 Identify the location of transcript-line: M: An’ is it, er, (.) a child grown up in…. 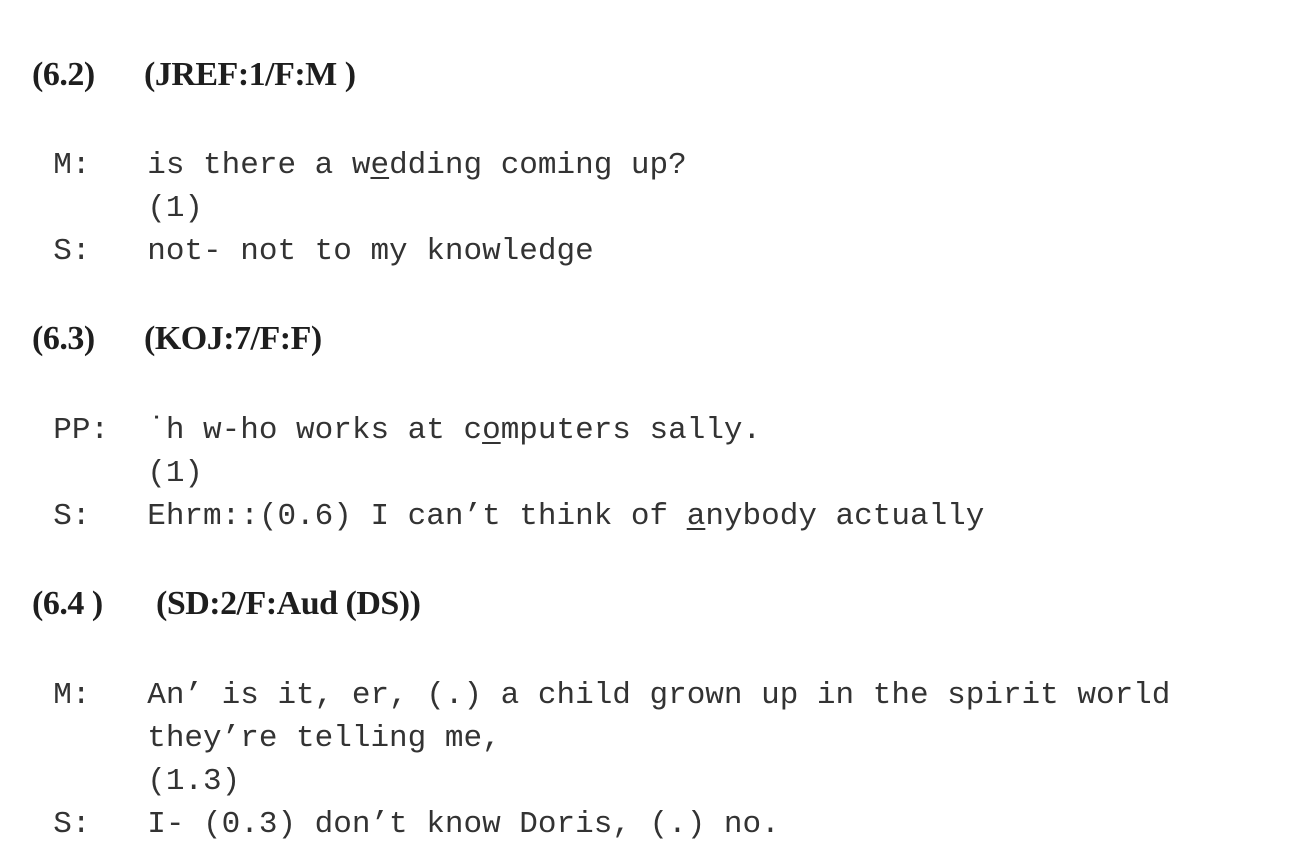
(593, 674).